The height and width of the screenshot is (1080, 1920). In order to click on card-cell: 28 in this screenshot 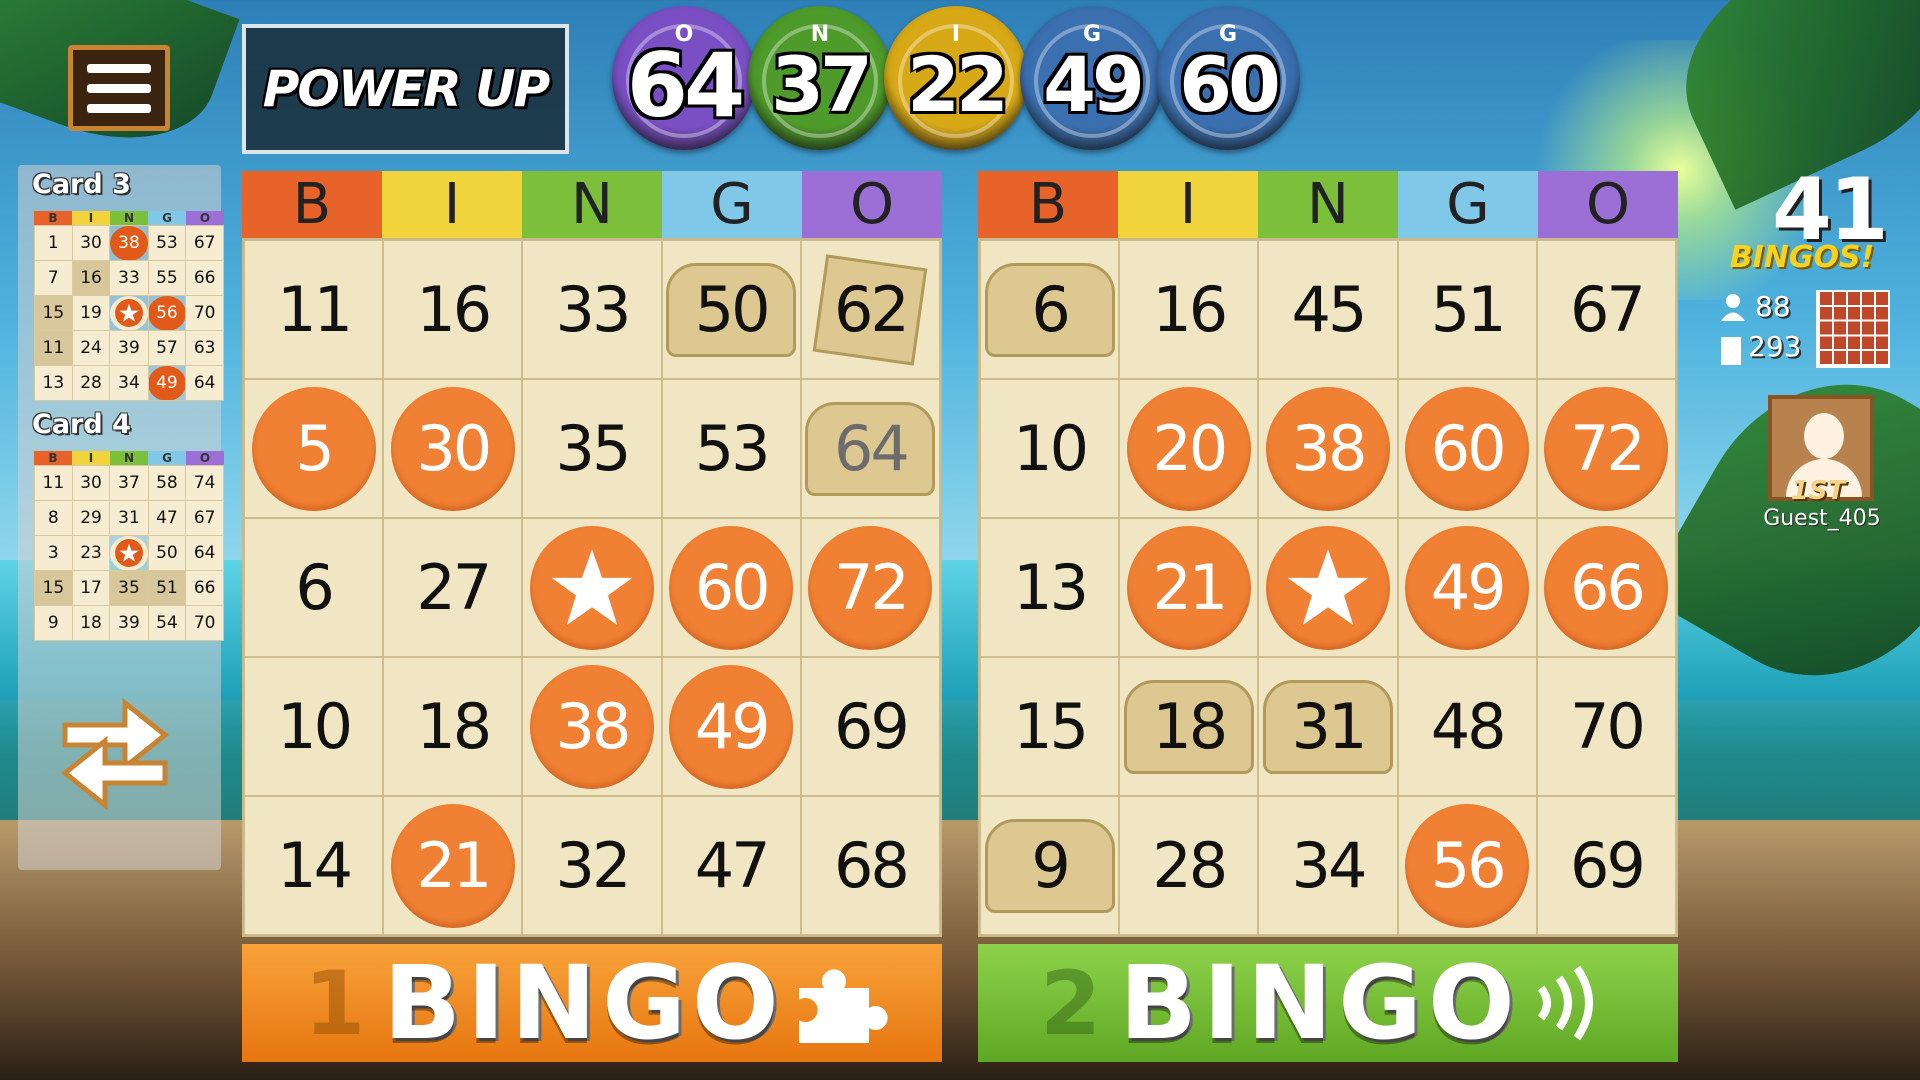, I will do `click(1189, 865)`.